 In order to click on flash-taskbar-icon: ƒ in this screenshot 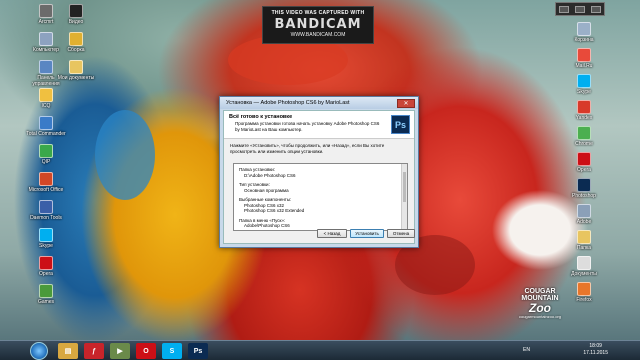, I will do `click(94, 351)`.